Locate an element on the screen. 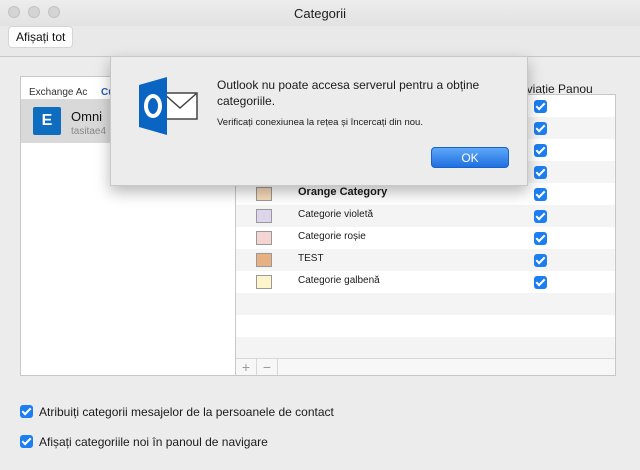 Image resolution: width=640 pixels, height=470 pixels. accounts-column-header: Exchange Ac is located at coordinates (58, 92).